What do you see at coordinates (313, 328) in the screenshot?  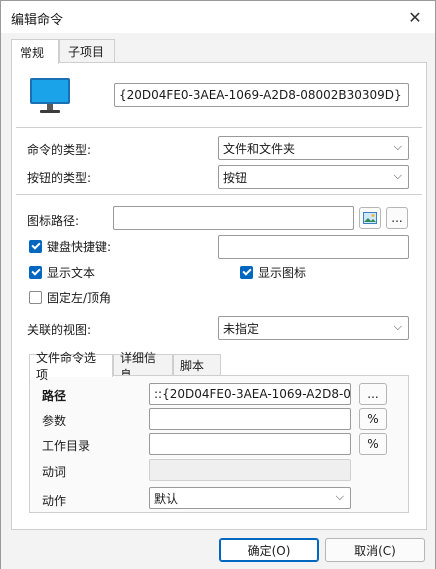 I see `view-select: 未指定 ⌵` at bounding box center [313, 328].